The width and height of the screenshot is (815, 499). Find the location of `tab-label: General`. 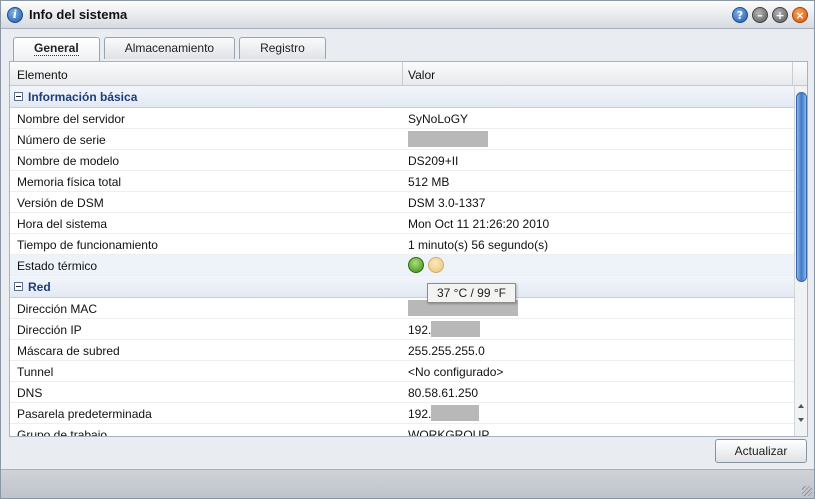

tab-label: General is located at coordinates (56, 48).